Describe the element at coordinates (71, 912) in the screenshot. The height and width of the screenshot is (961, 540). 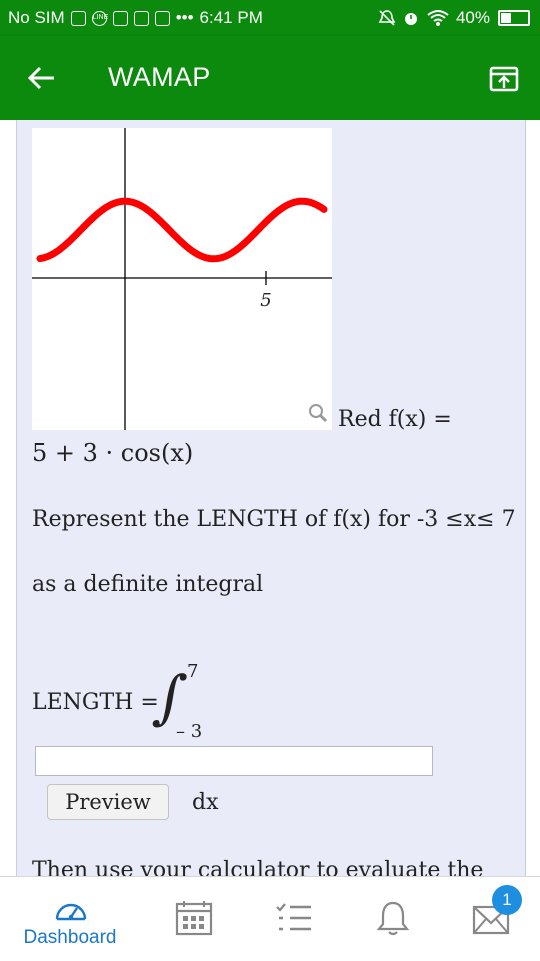
I see `speedometer-icon` at that location.